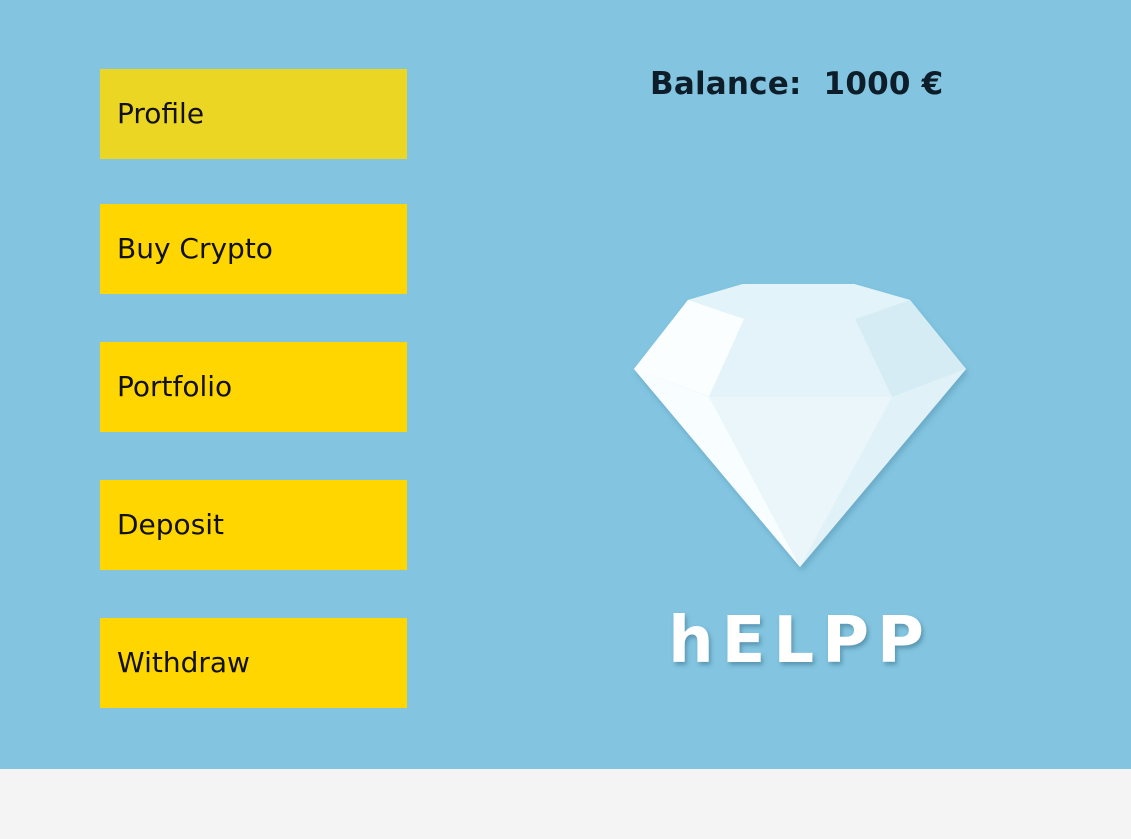 The image size is (1131, 839). What do you see at coordinates (253, 249) in the screenshot?
I see `buy-crypto-button: Buy Crypto` at bounding box center [253, 249].